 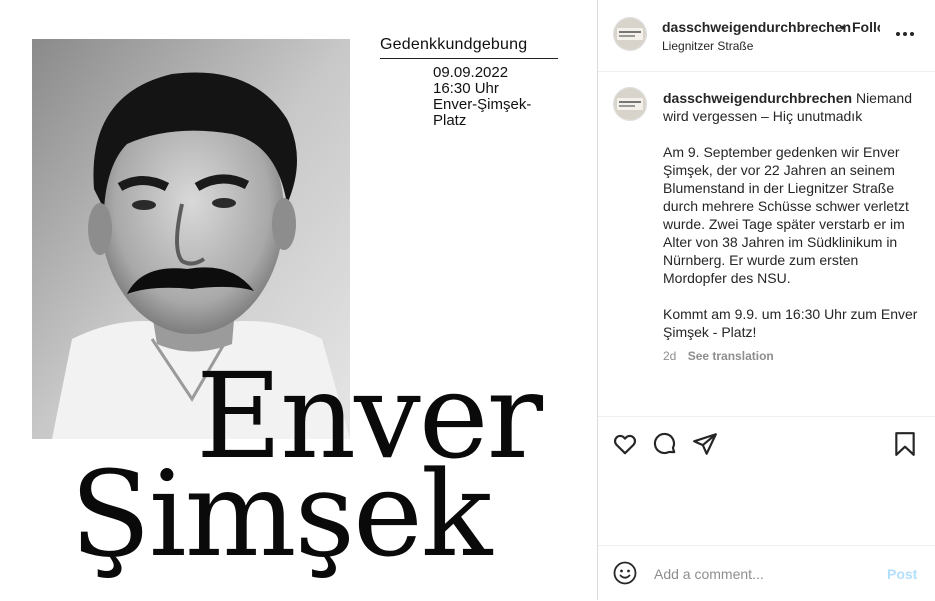 What do you see at coordinates (630, 34) in the screenshot?
I see `avatar` at bounding box center [630, 34].